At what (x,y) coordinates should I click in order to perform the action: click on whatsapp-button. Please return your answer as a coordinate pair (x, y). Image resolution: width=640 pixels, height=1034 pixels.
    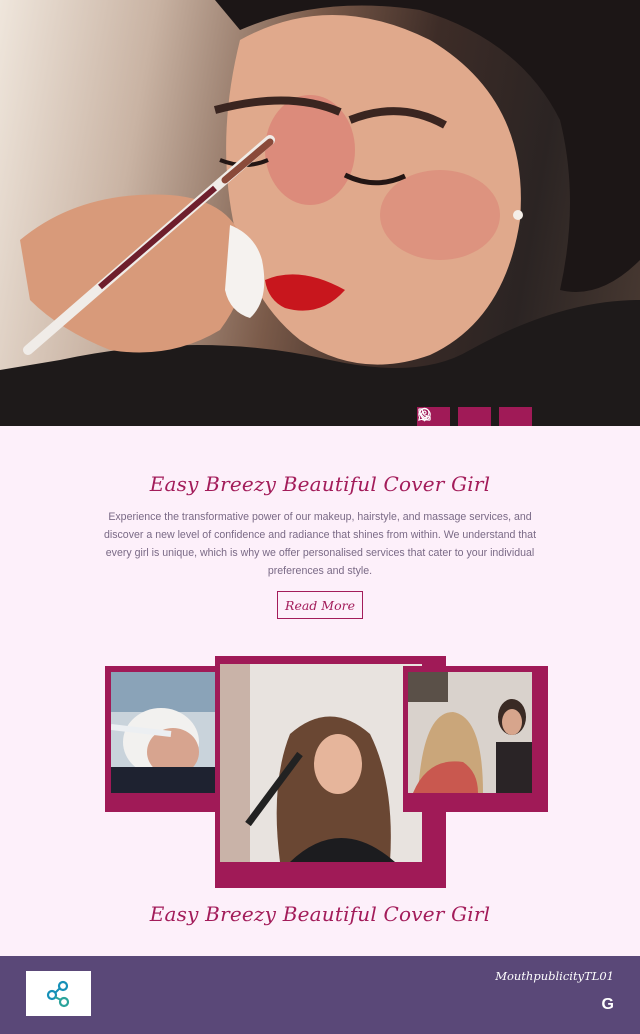
    Looking at the image, I should click on (454, 416).